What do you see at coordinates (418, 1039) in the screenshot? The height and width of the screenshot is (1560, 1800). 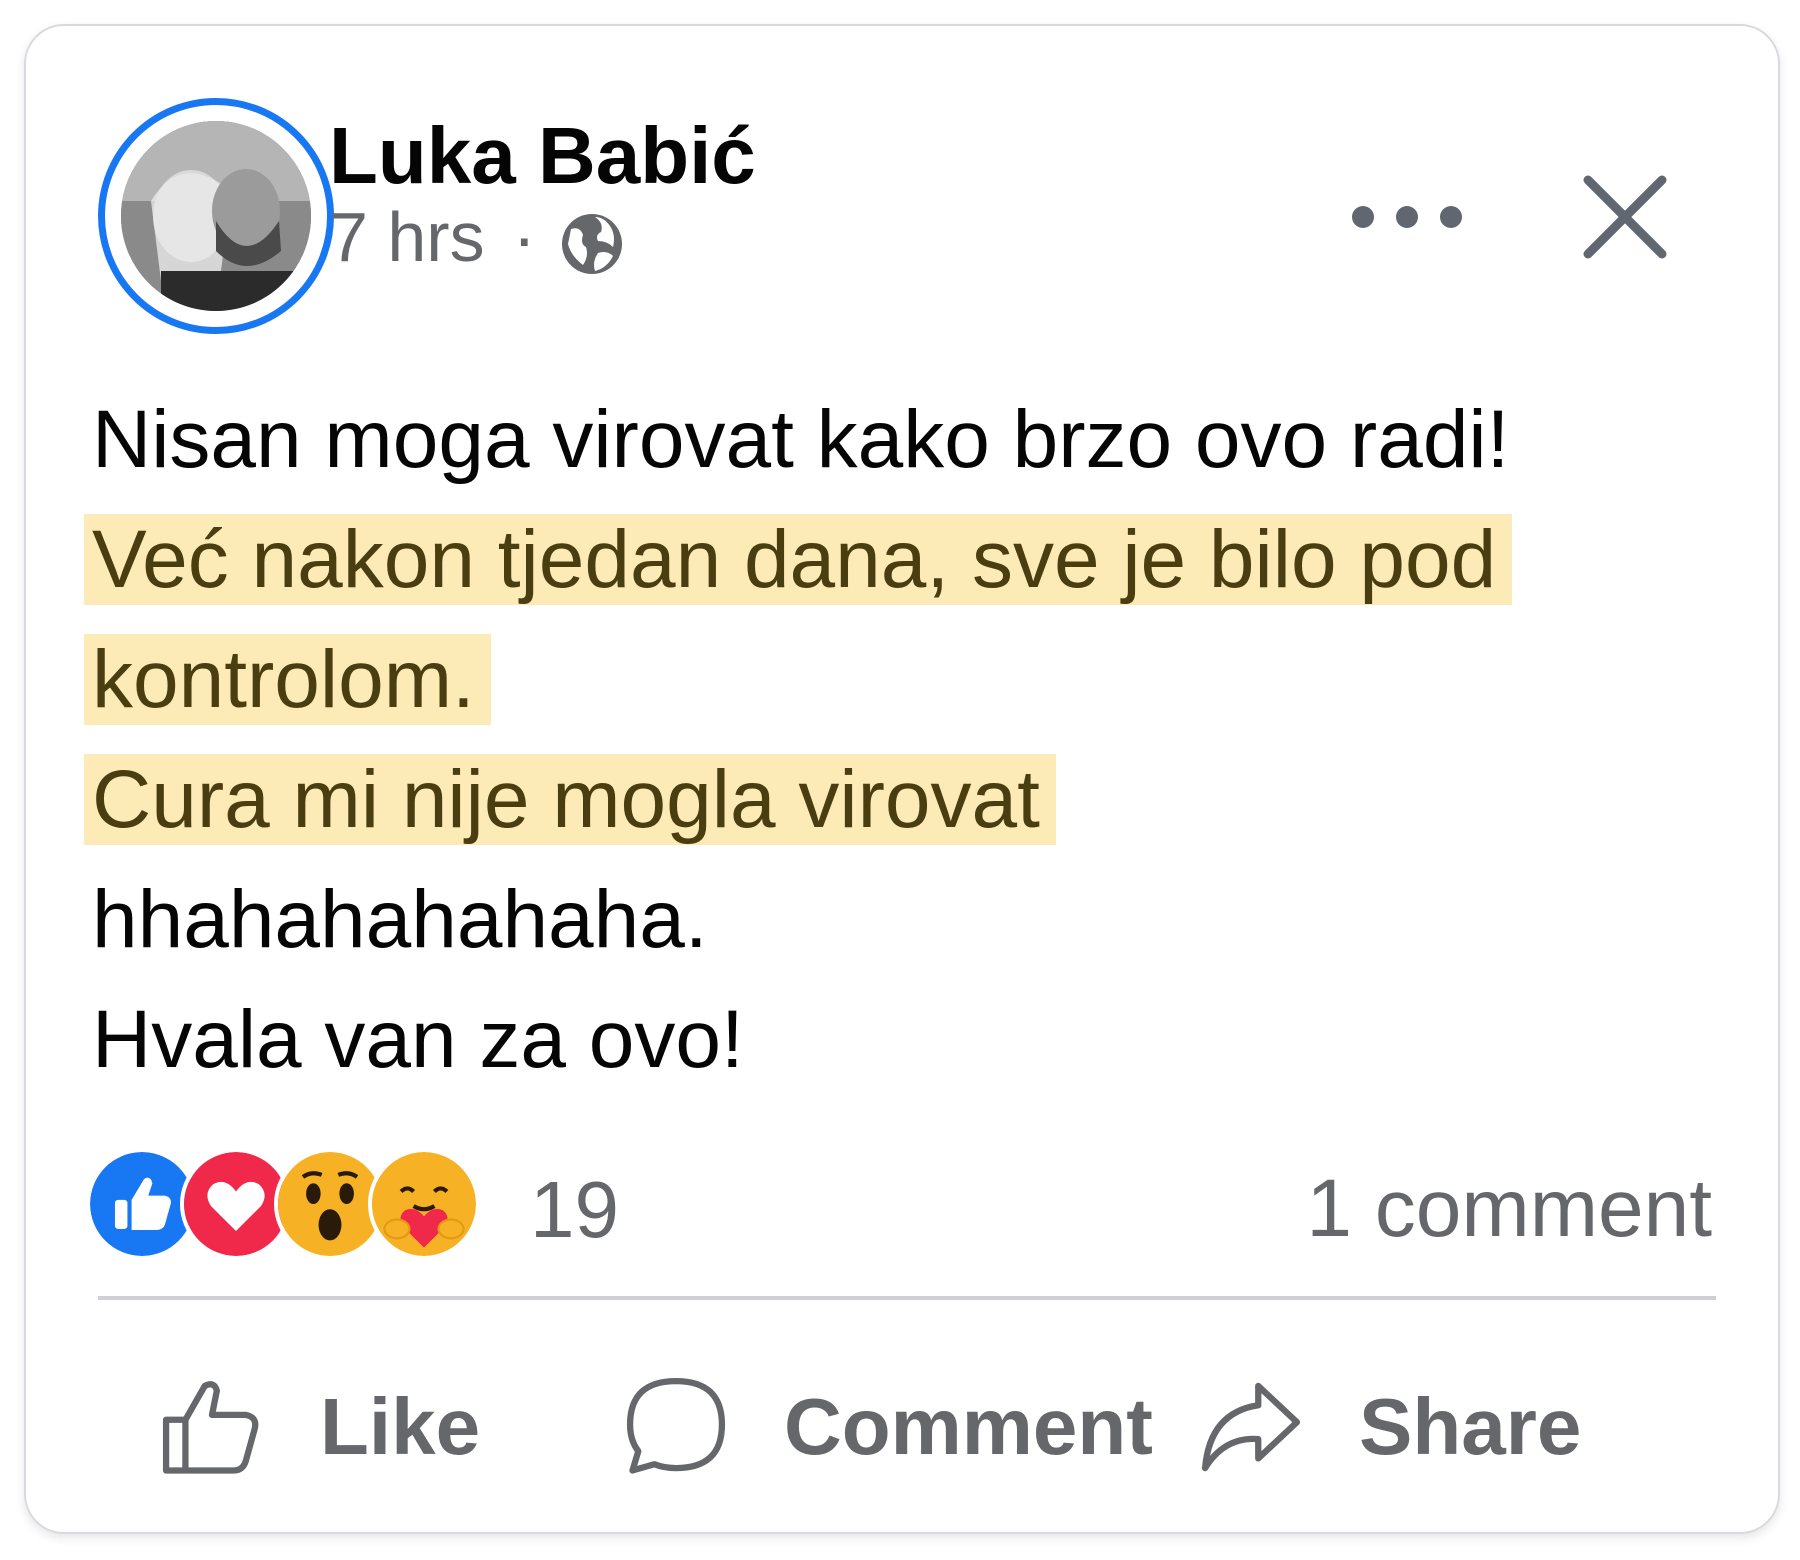 I see `post-line-text: Hvala van za ovo!` at bounding box center [418, 1039].